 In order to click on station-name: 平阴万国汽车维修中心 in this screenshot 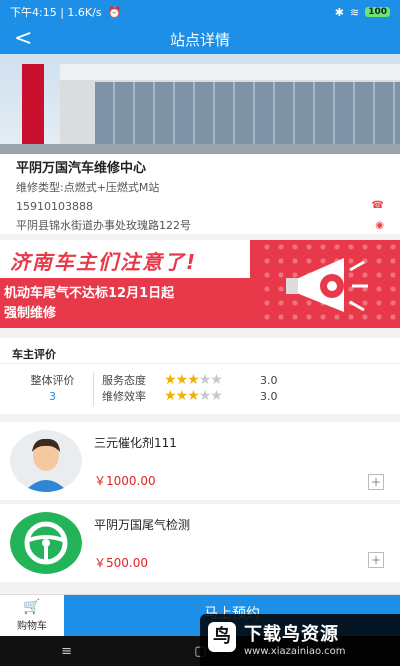, I will do `click(81, 168)`.